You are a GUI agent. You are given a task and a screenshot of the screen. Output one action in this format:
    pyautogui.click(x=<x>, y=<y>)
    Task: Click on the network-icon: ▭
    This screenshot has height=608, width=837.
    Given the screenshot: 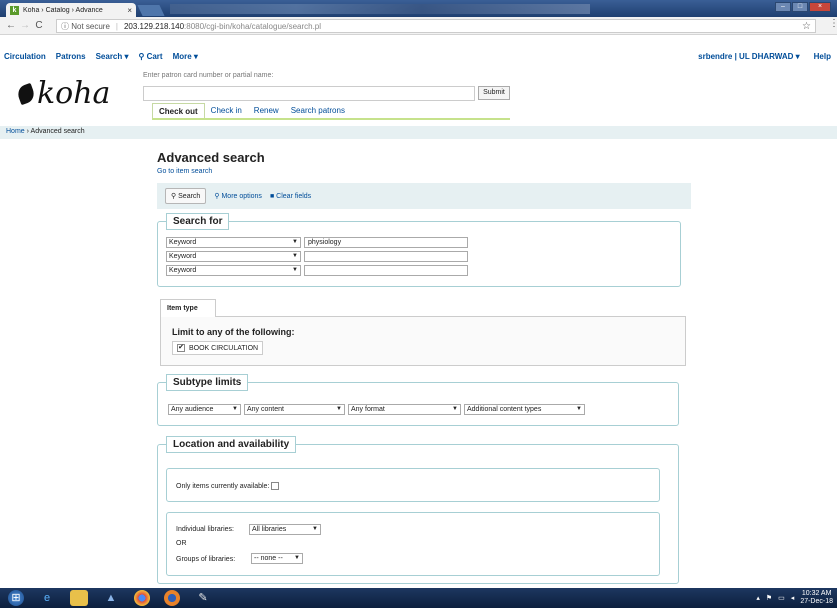 What is the action you would take?
    pyautogui.click(x=781, y=598)
    